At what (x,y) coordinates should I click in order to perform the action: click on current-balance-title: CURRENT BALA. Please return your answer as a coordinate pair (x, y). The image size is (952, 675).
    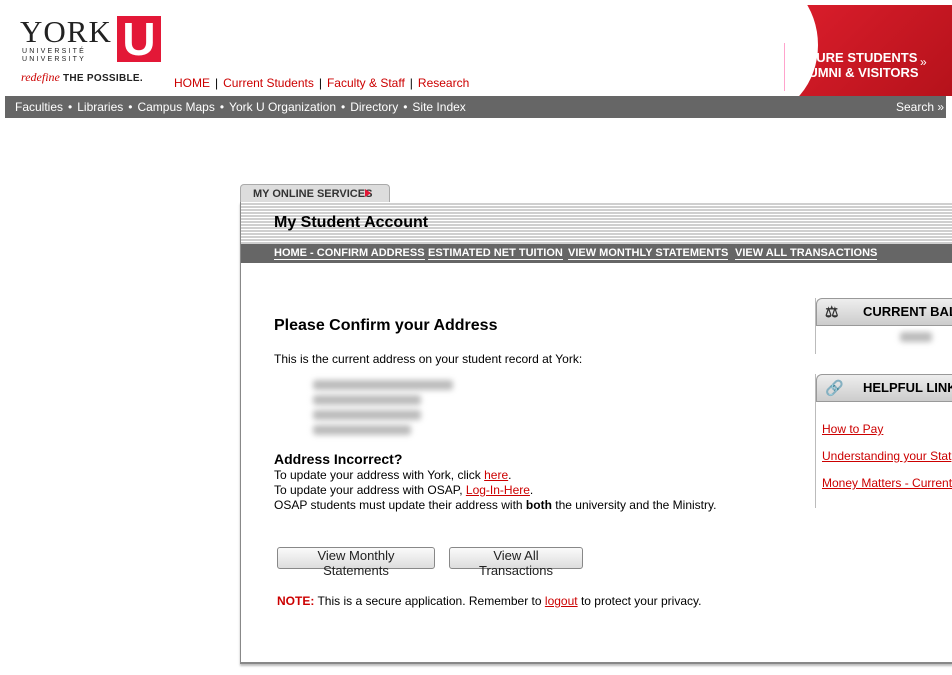
    Looking at the image, I should click on (907, 311).